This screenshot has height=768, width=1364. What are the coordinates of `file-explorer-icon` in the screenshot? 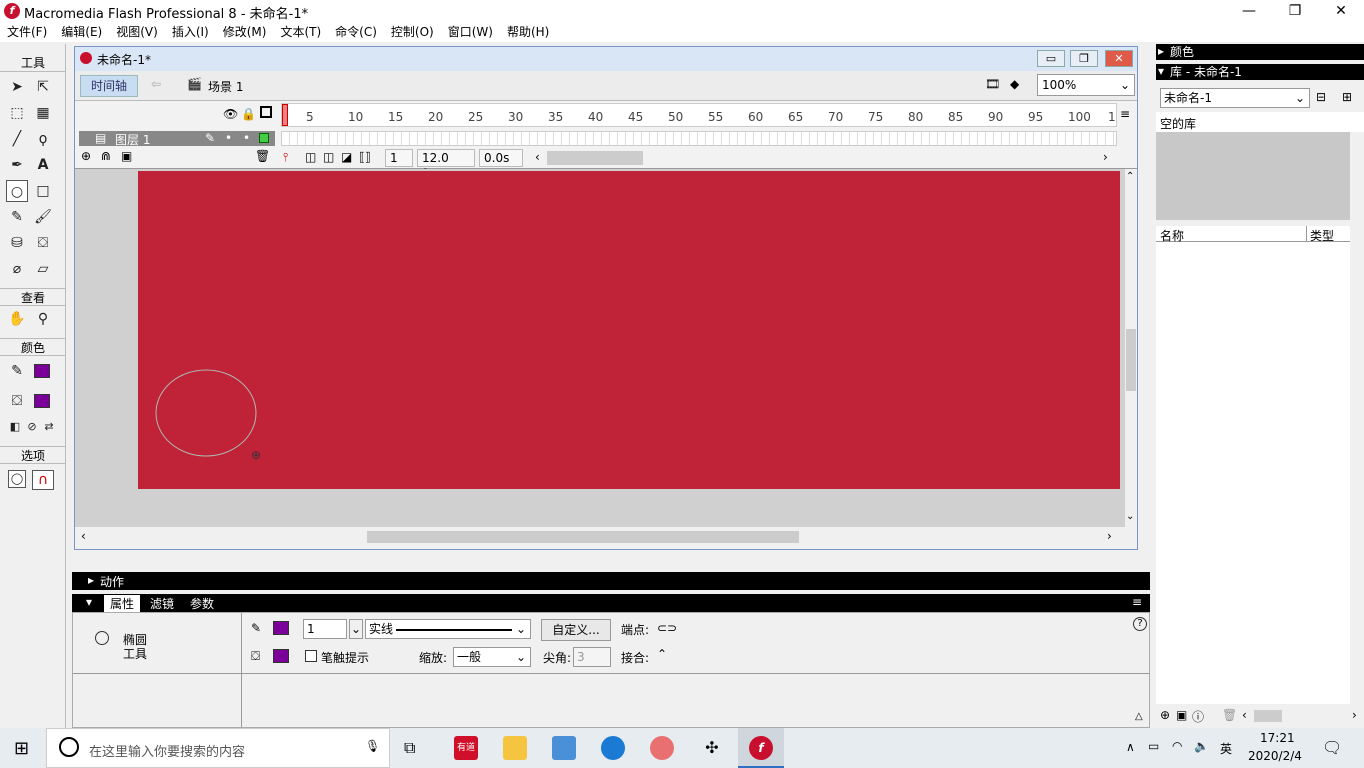 It's located at (515, 748).